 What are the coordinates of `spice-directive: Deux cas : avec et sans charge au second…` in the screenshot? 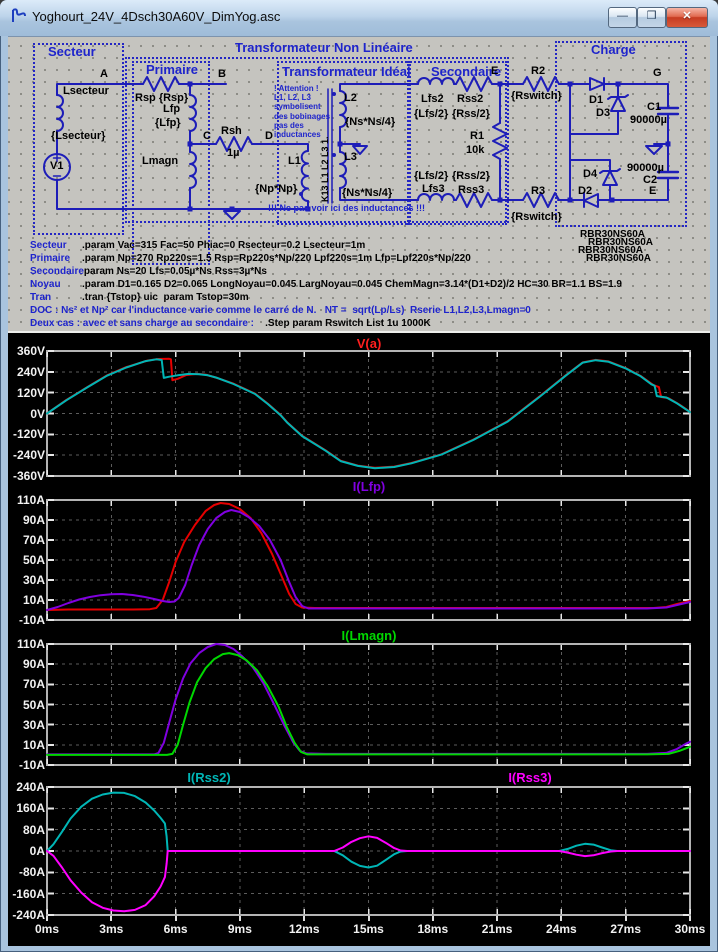 It's located at (230, 323).